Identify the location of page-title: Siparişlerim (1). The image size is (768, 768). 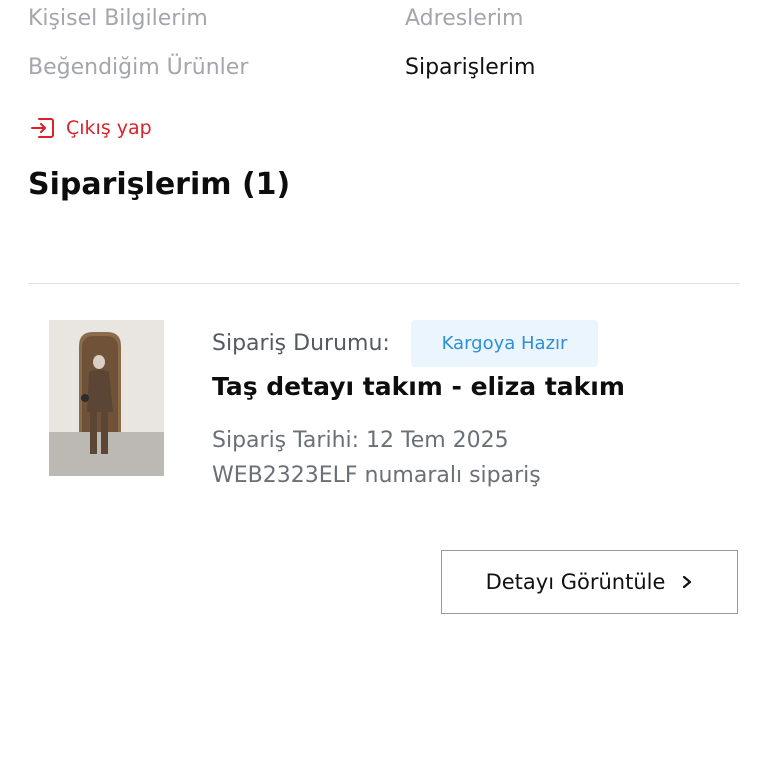
(159, 184).